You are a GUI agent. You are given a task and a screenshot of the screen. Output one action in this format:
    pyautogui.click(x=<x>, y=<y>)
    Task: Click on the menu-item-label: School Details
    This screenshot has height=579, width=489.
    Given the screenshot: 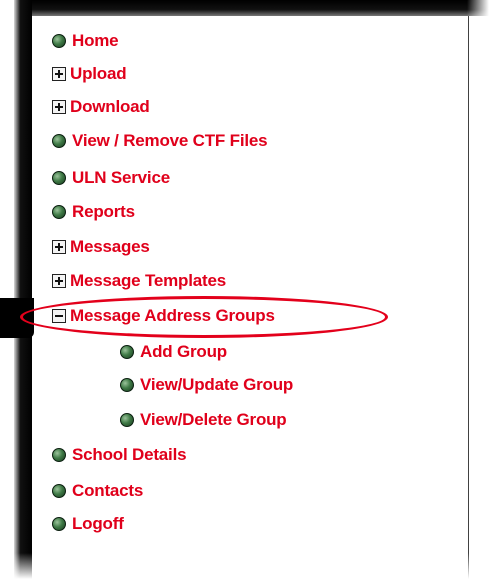 What is the action you would take?
    pyautogui.click(x=129, y=454)
    